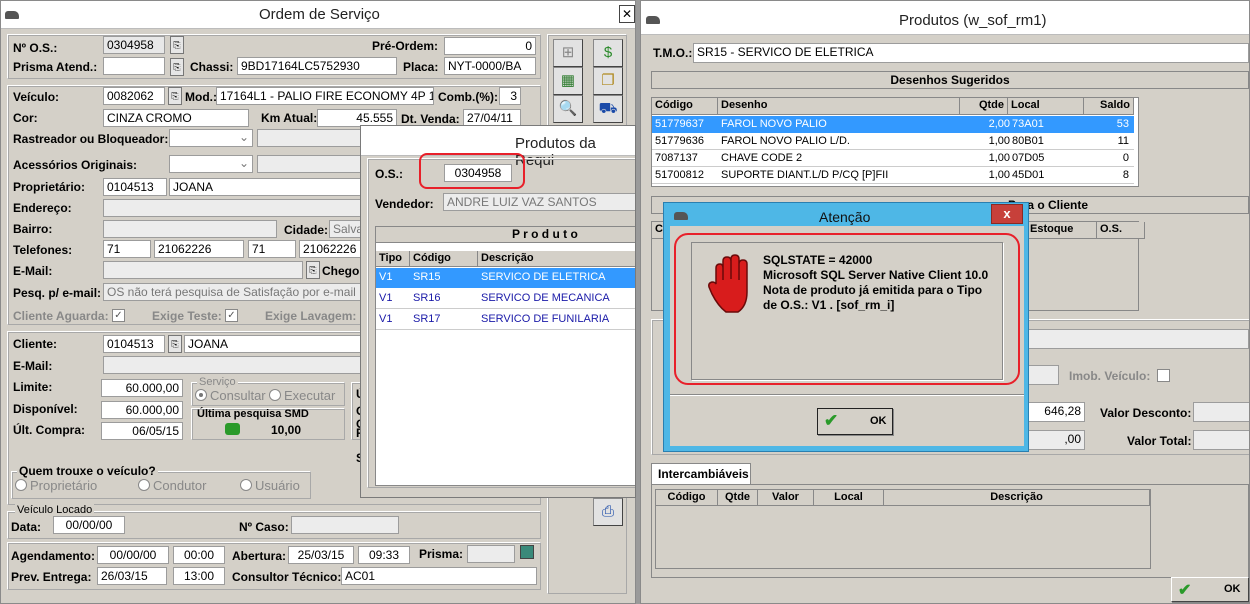 The image size is (1250, 604). Describe the element at coordinates (568, 81) in the screenshot. I see `spreadsheet-icon: ▦` at that location.